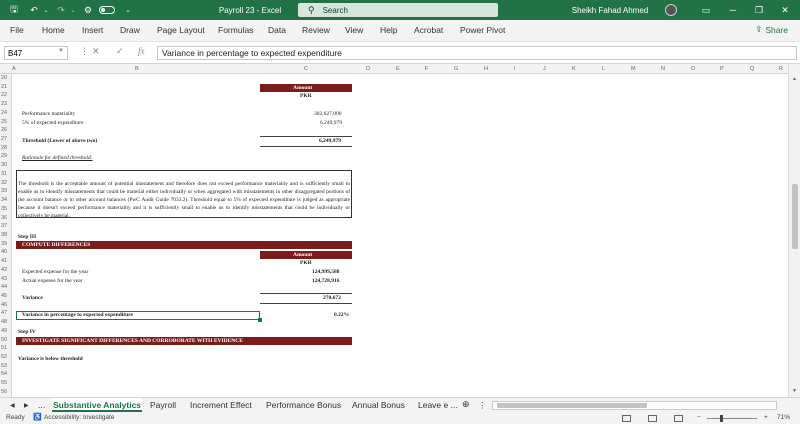 This screenshot has height=424, width=800. Describe the element at coordinates (120, 51) in the screenshot. I see `enter-icon: ✓` at that location.